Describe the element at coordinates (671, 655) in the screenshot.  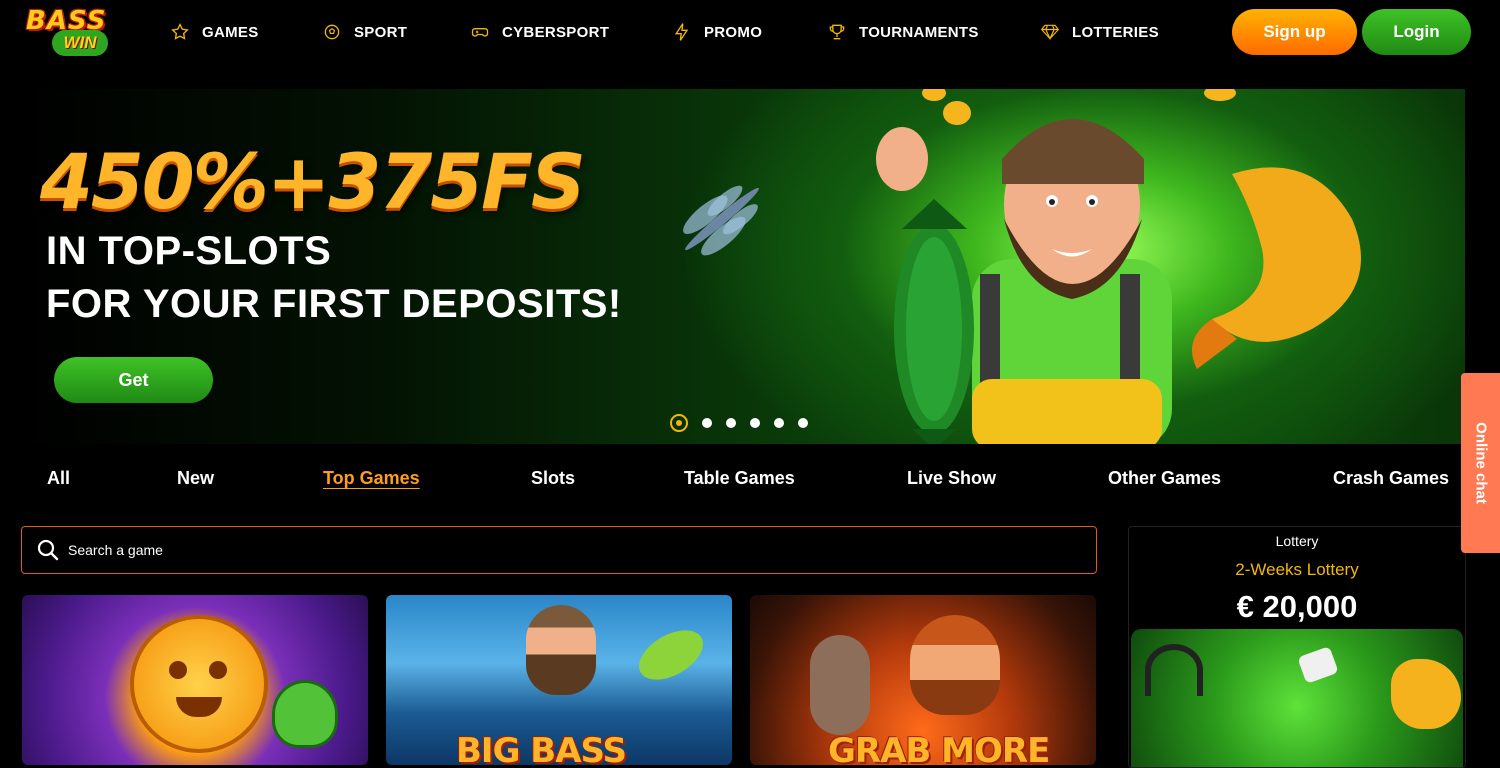
I see `fish-illustration` at that location.